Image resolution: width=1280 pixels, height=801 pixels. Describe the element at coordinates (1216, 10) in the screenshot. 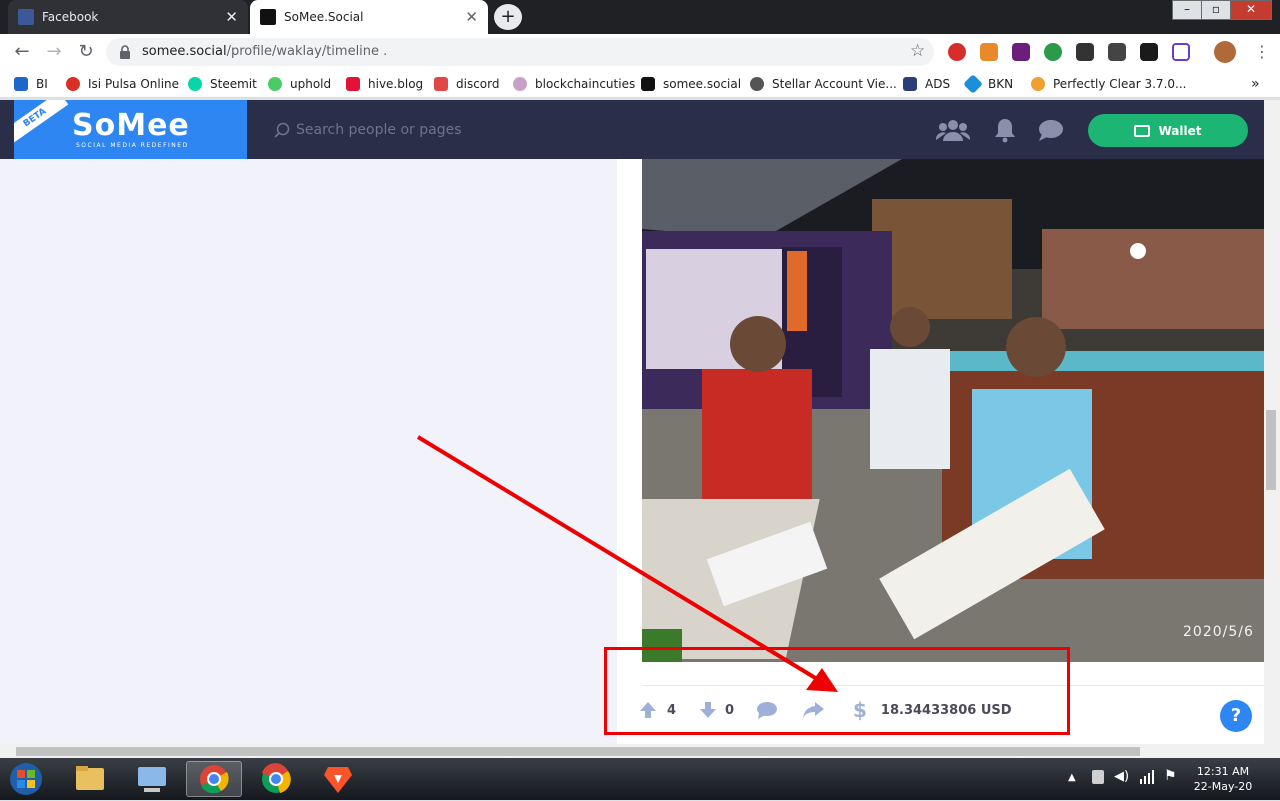

I see `maximize-button: ▫` at that location.